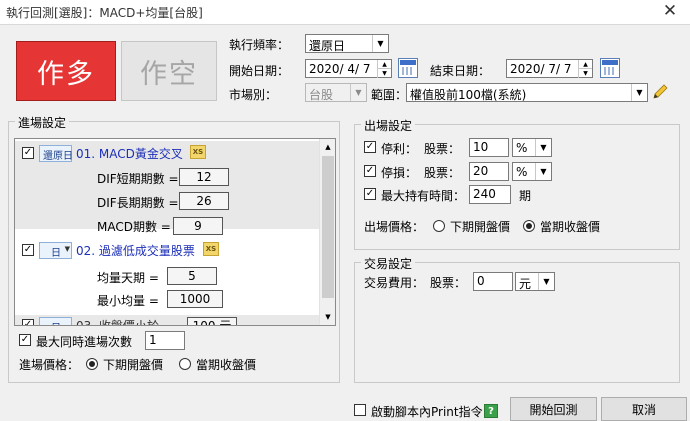  I want to click on max-hold-unit: 期, so click(525, 196).